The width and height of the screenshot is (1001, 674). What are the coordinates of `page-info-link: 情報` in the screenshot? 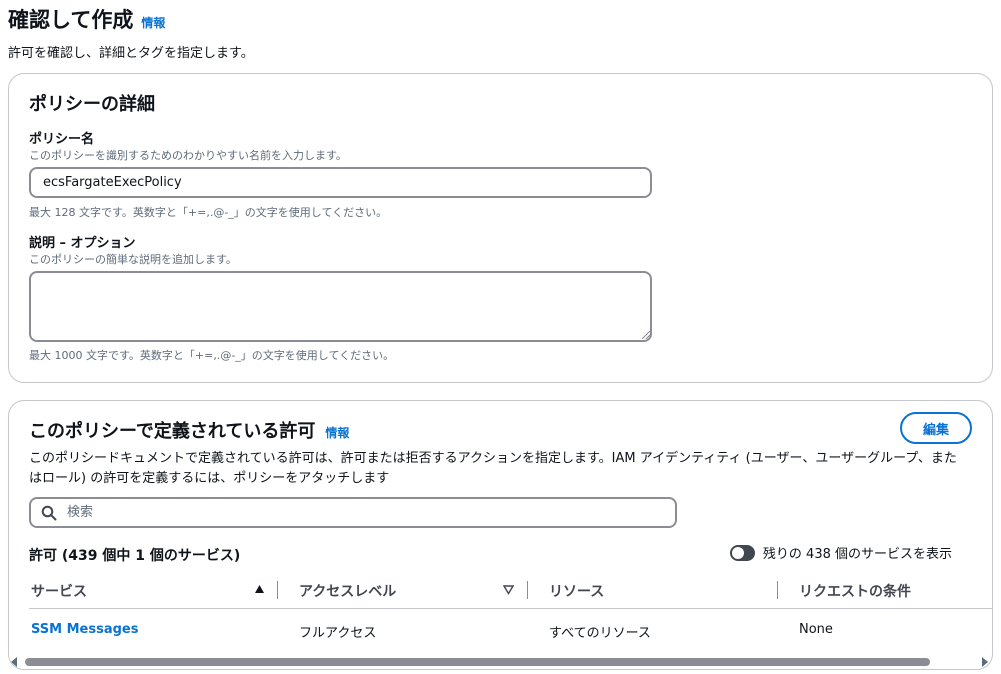 It's located at (153, 22).